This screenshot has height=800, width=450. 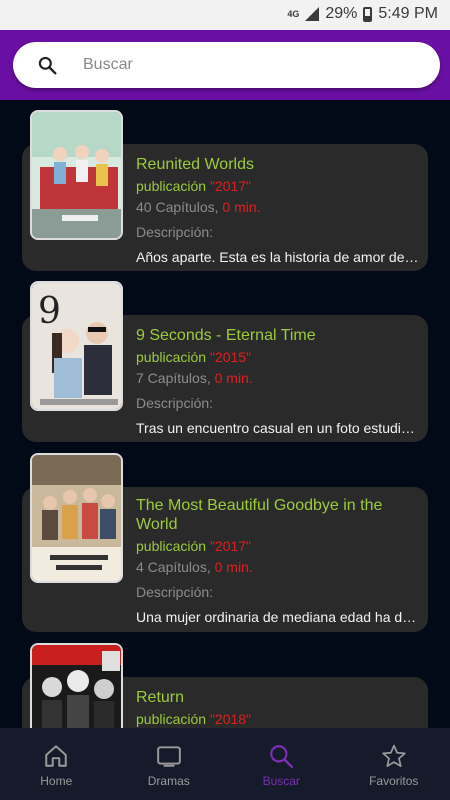 I want to click on clock: 5:49 PM, so click(x=408, y=13).